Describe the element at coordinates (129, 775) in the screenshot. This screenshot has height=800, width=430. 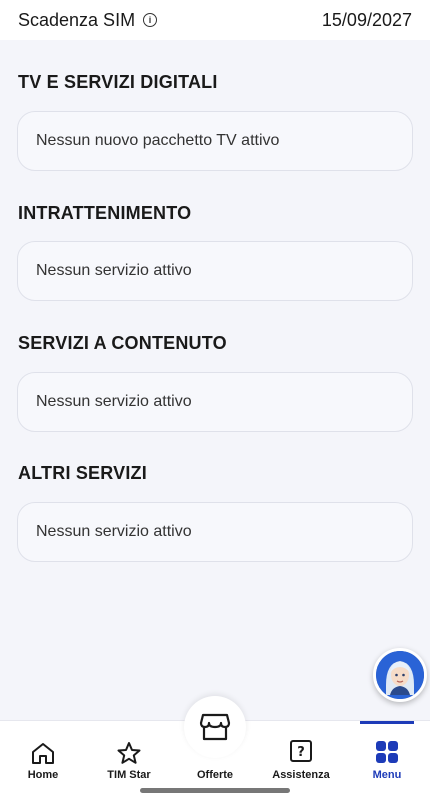
I see `nav-tim-star-label: TIM Star` at that location.